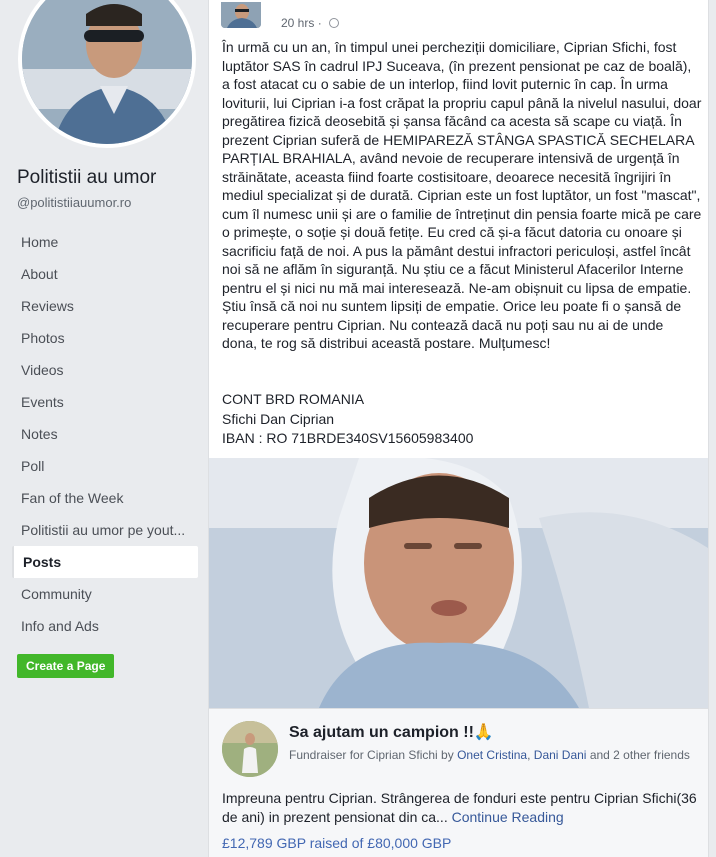  I want to click on other-friends-text: and 2 other friends, so click(638, 755).